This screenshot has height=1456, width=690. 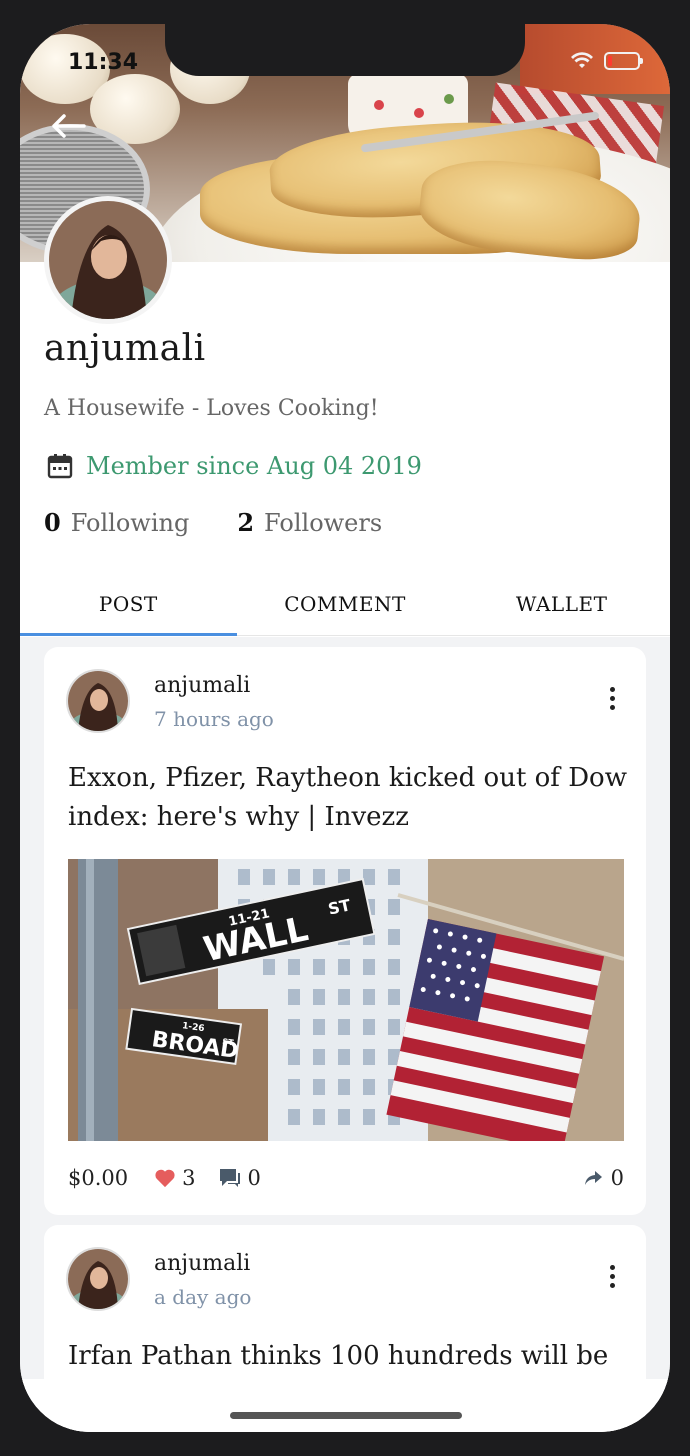 I want to click on member-since-row: Member since Aug 04 2019, so click(x=234, y=466).